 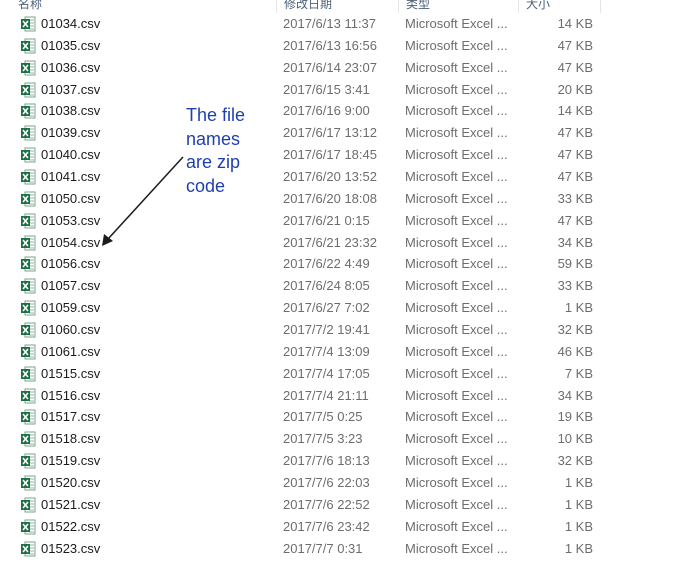 I want to click on annotation-arrow, so click(x=143, y=201).